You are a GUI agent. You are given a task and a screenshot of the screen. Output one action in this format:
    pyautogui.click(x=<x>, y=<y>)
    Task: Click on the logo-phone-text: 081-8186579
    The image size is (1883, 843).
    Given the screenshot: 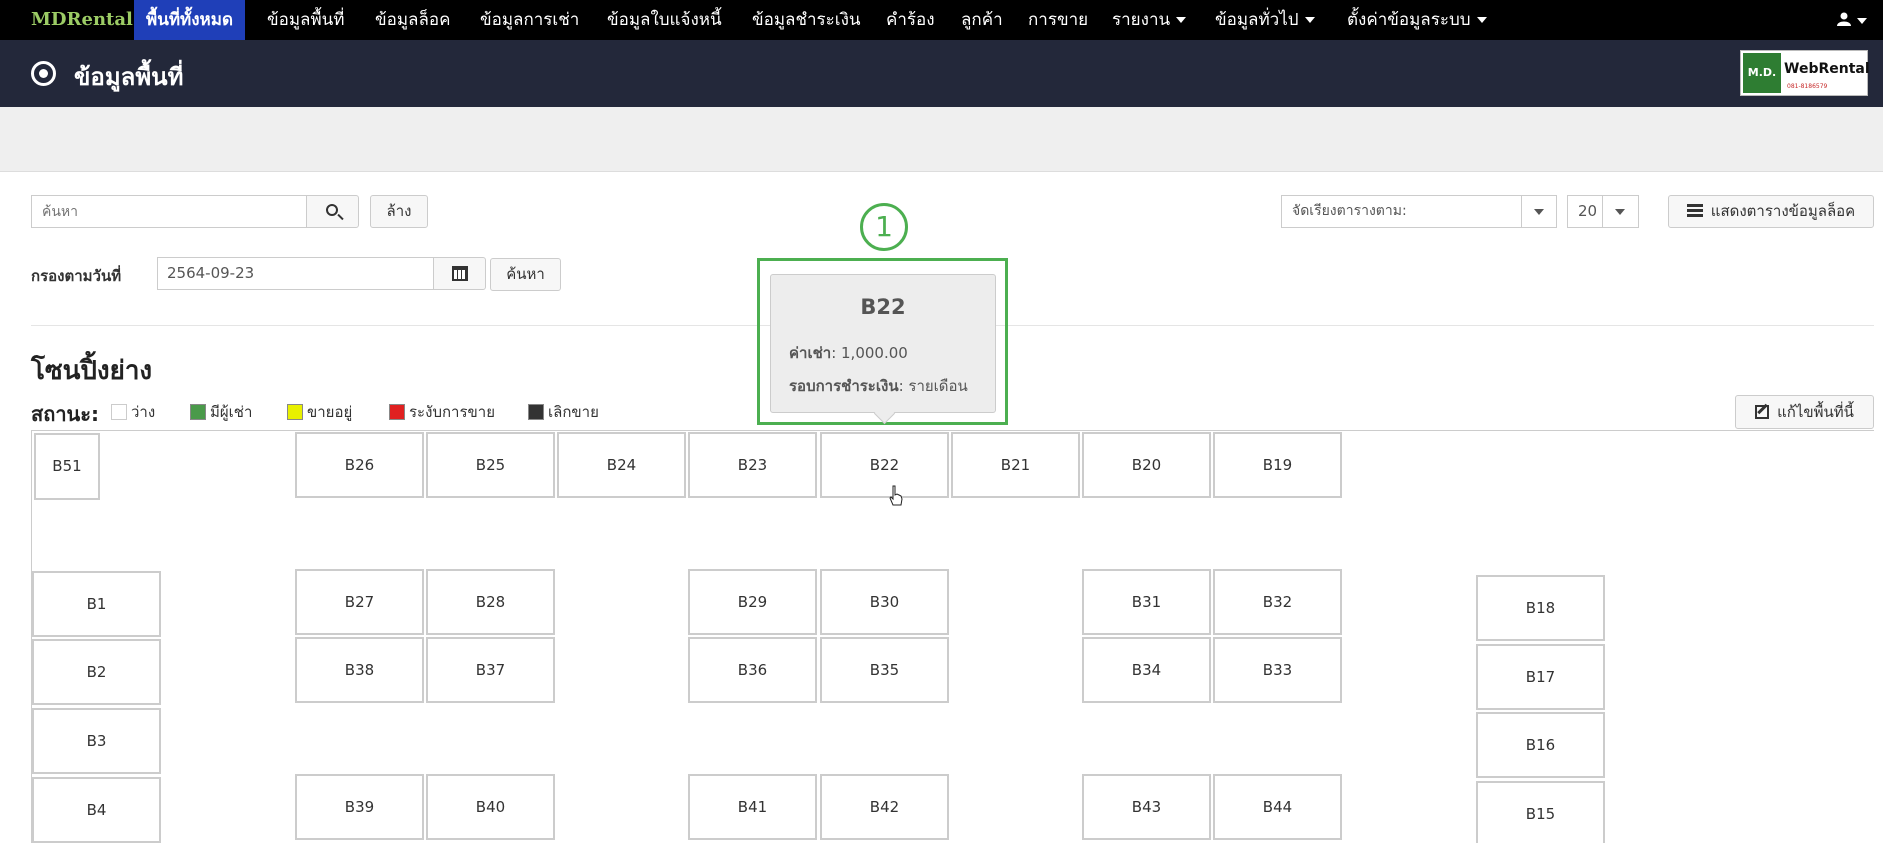 What is the action you would take?
    pyautogui.click(x=1807, y=86)
    